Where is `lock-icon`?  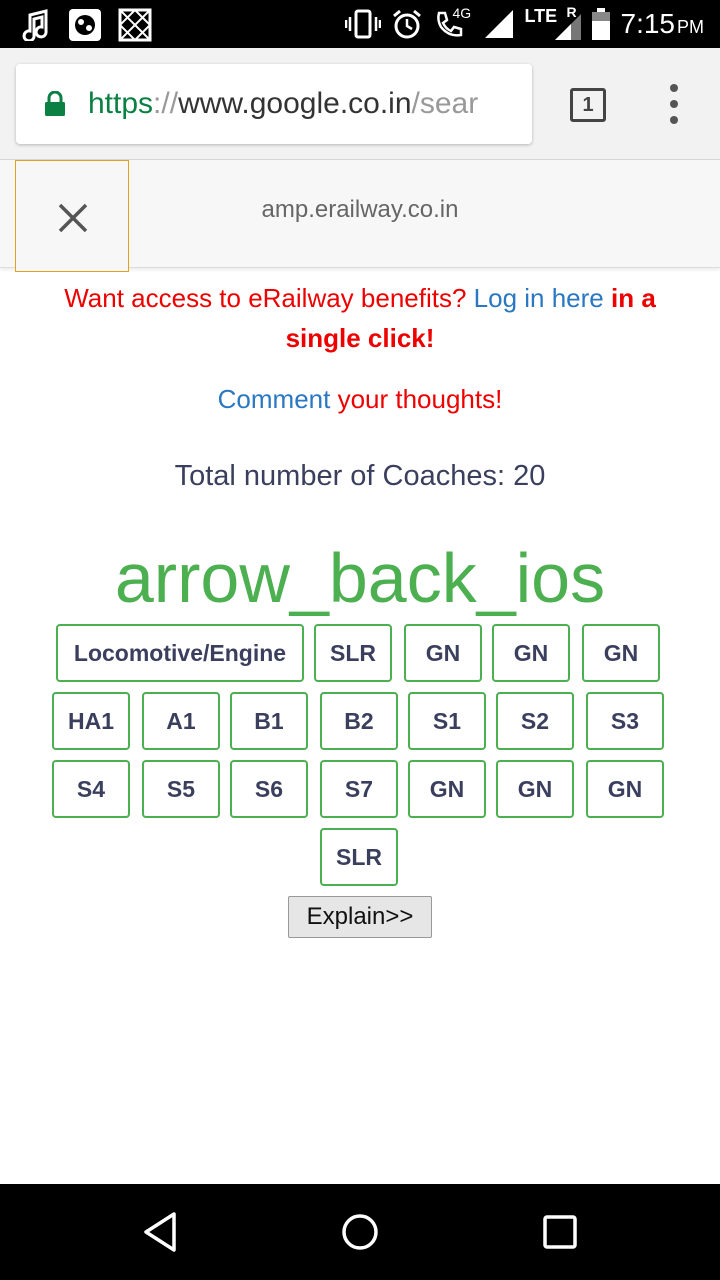 lock-icon is located at coordinates (55, 103).